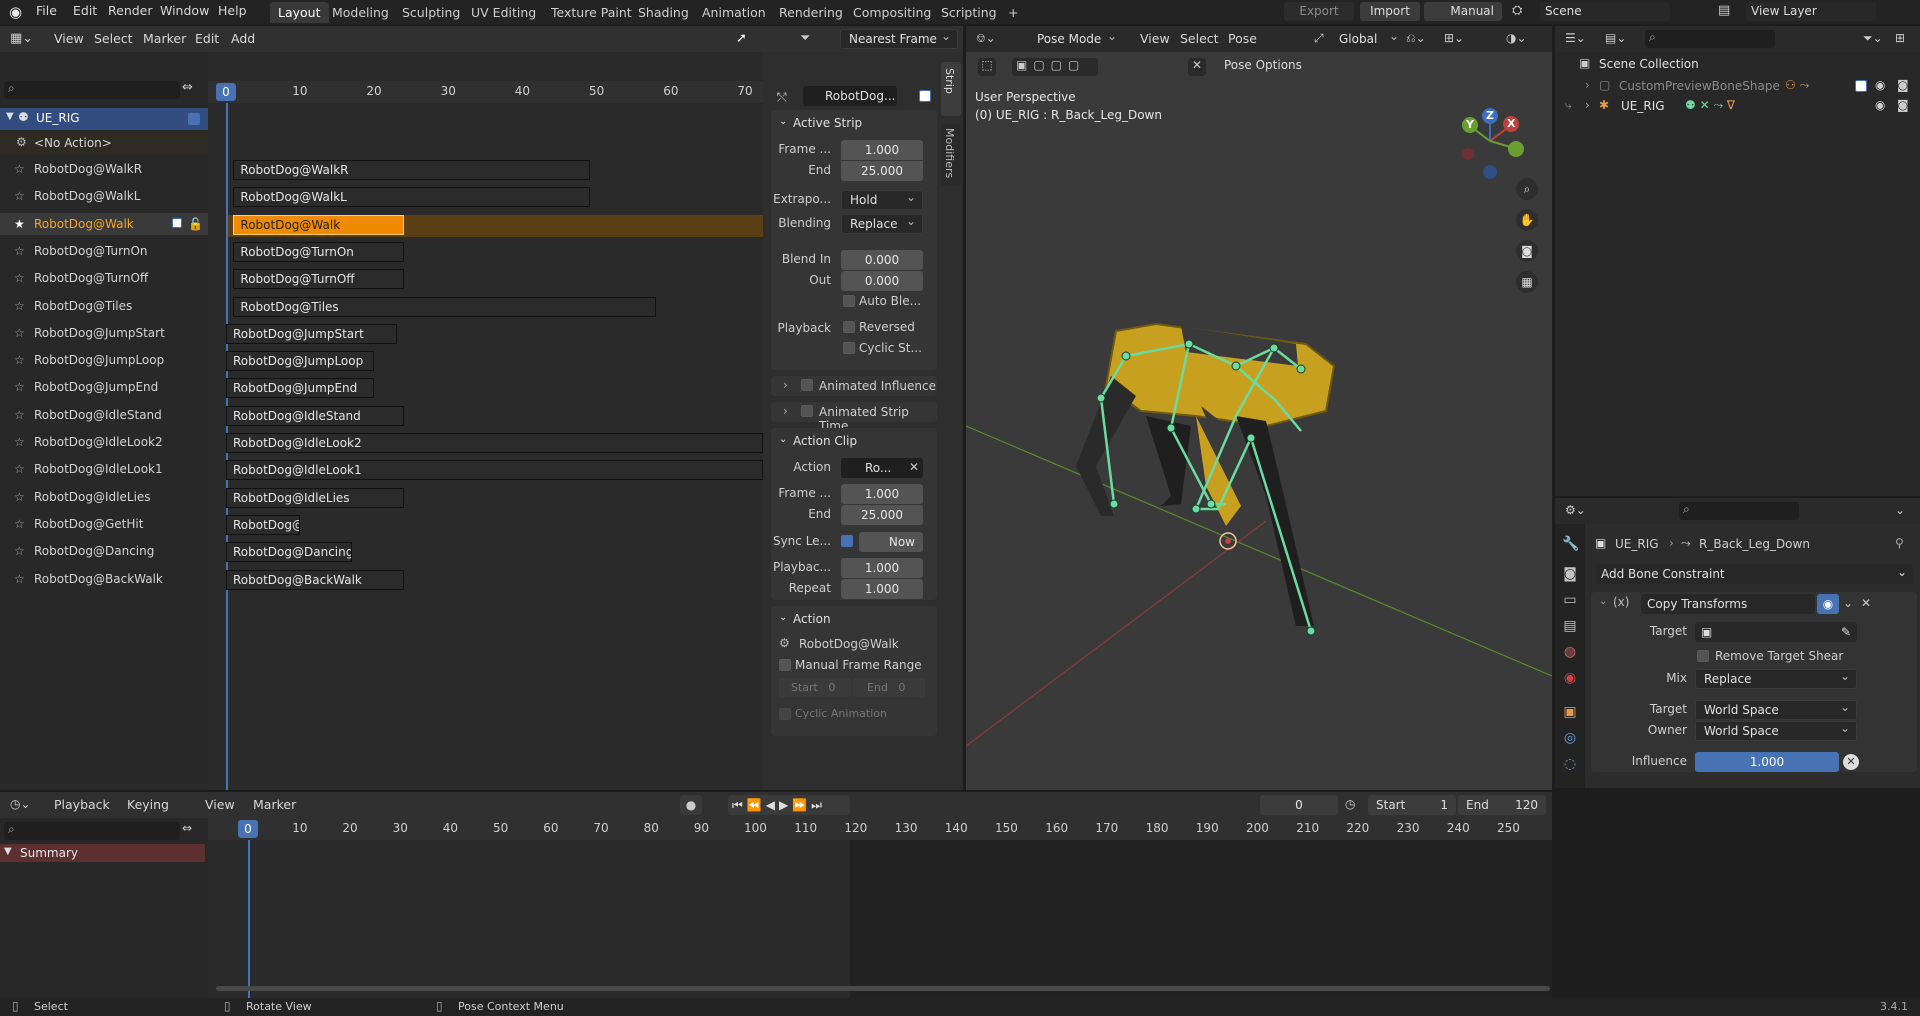 This screenshot has height=1016, width=1920. Describe the element at coordinates (1570, 652) in the screenshot. I see `scene-icon: ◍` at that location.